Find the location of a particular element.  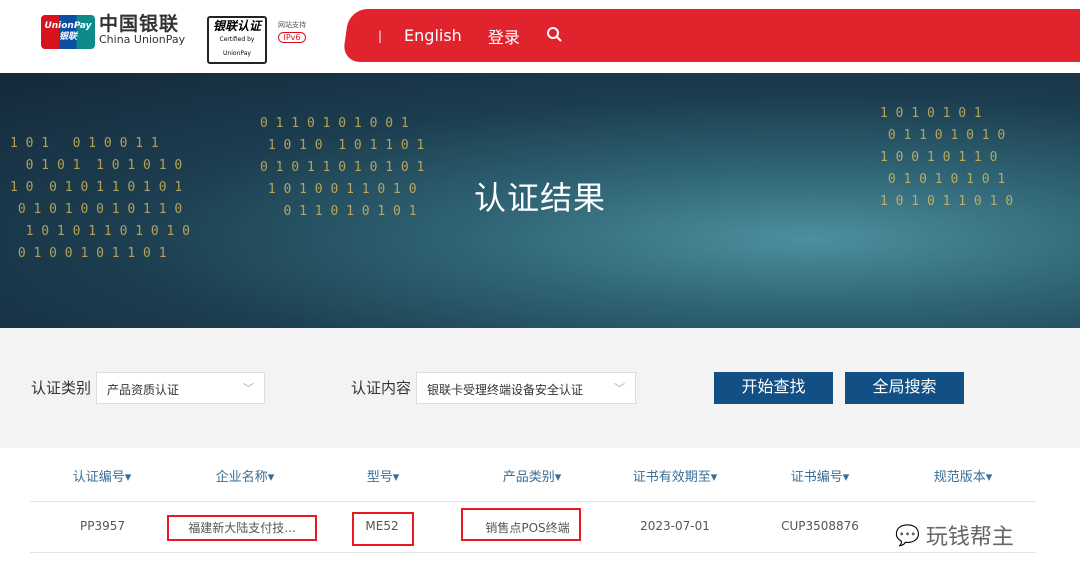

top-nav: | English 登录 is located at coordinates (483, 35).